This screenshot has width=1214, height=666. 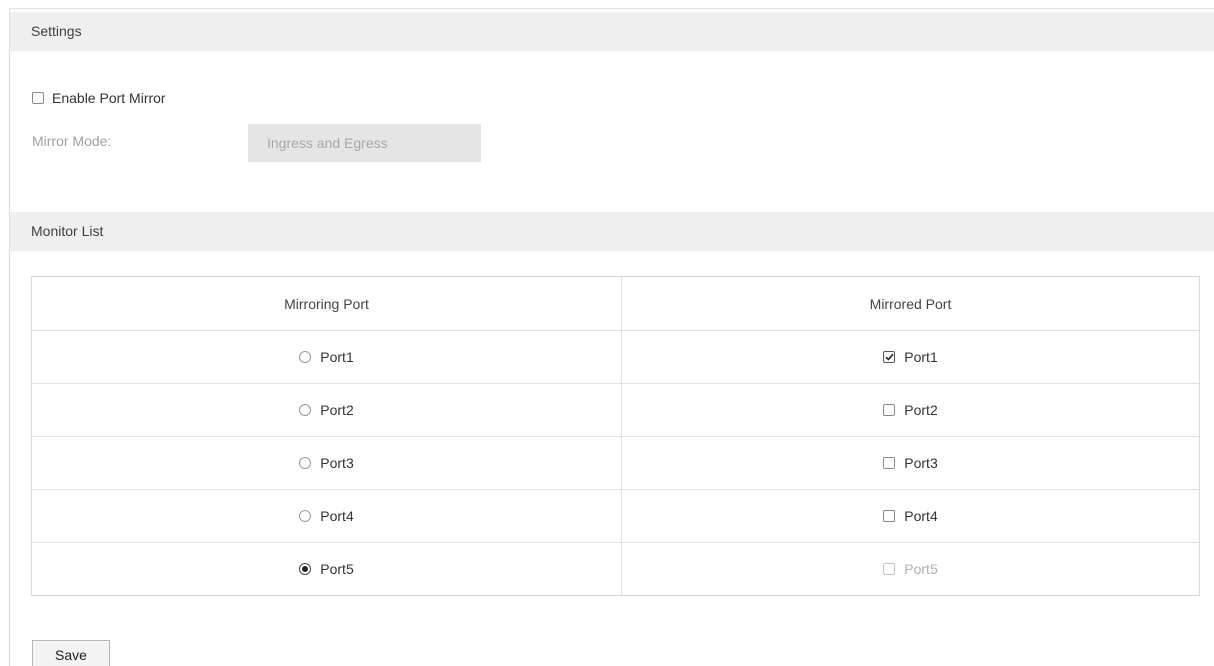 I want to click on settings-section-title: Settings, so click(x=56, y=31).